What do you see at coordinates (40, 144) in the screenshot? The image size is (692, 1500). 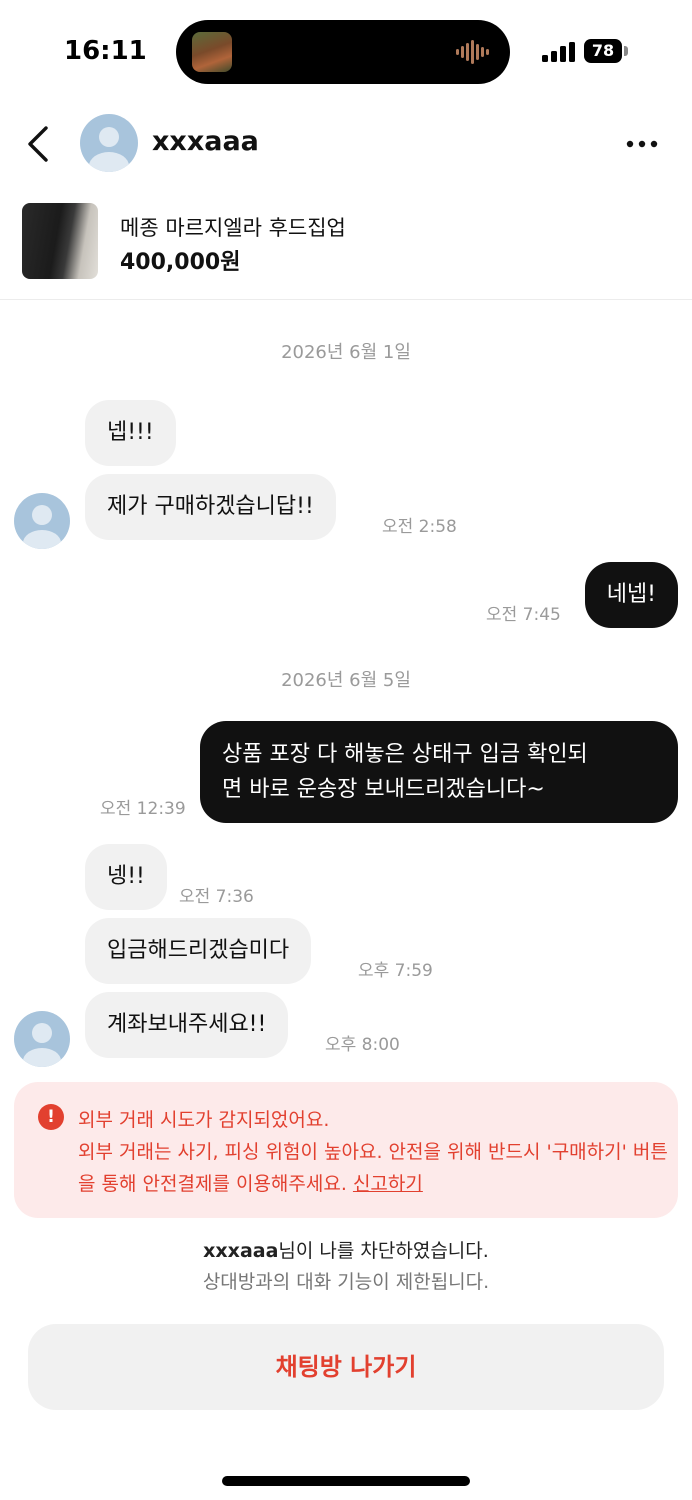 I see `back-button` at bounding box center [40, 144].